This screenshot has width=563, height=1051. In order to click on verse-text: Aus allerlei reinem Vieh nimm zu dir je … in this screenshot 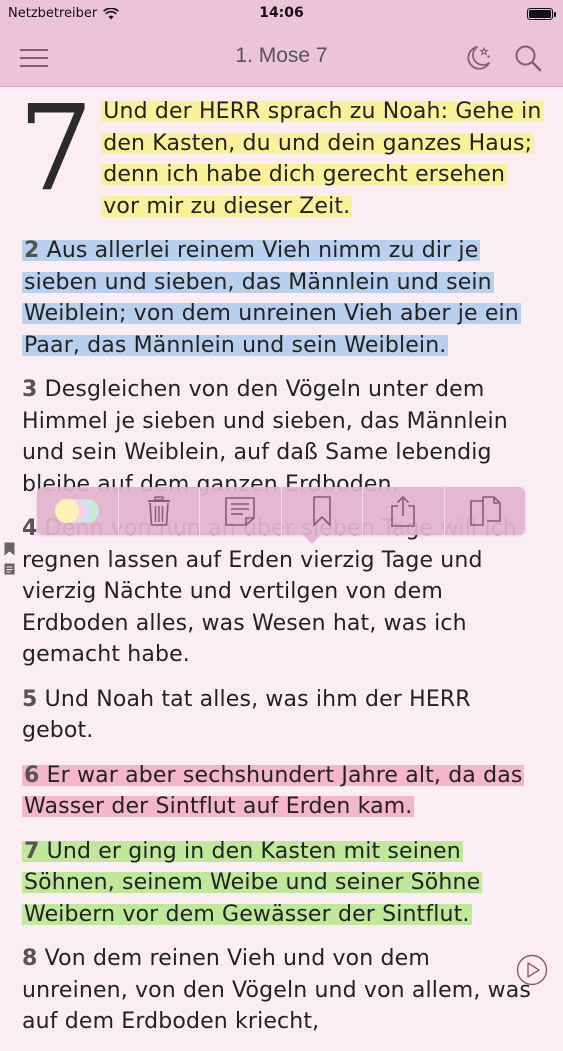, I will do `click(271, 298)`.